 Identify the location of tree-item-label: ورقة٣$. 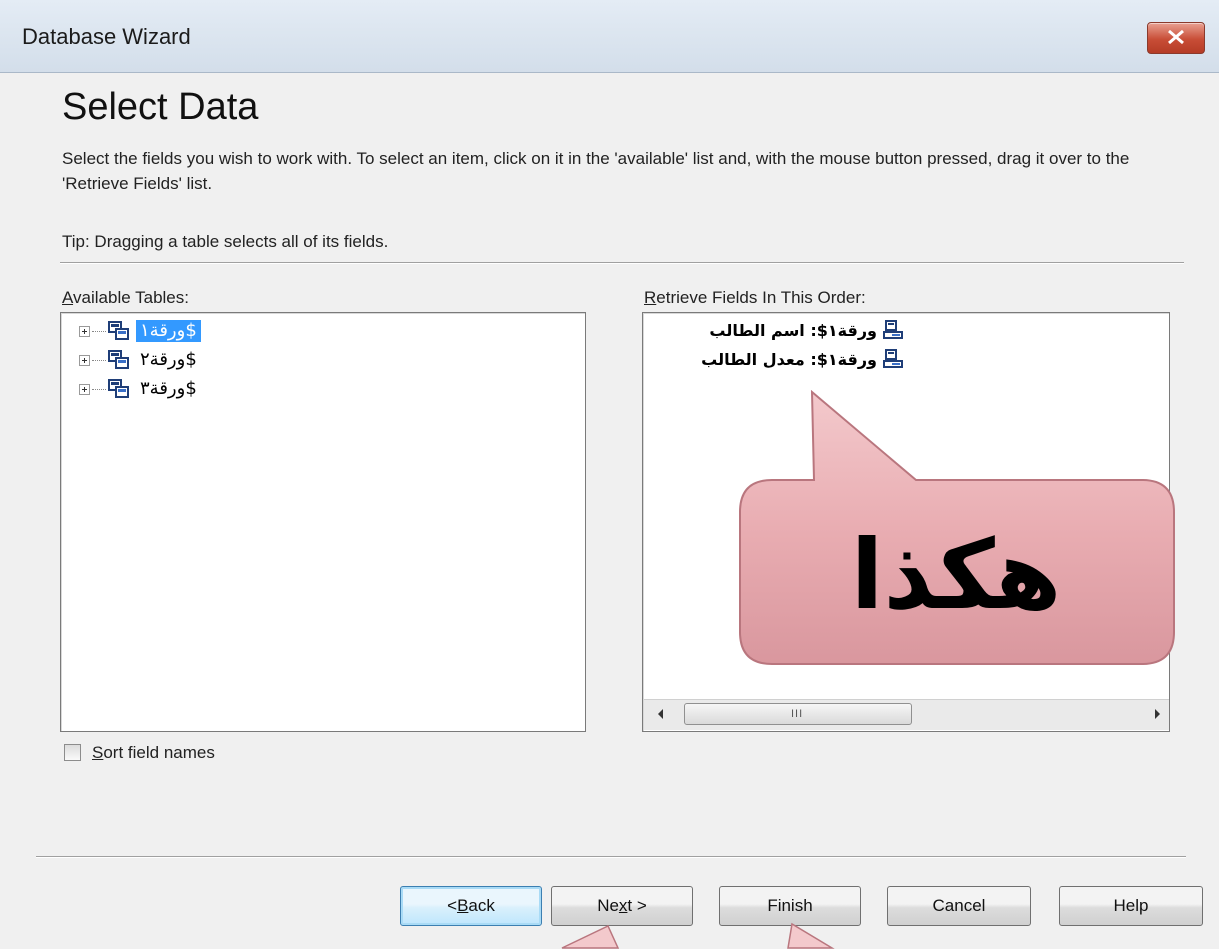
(168, 388).